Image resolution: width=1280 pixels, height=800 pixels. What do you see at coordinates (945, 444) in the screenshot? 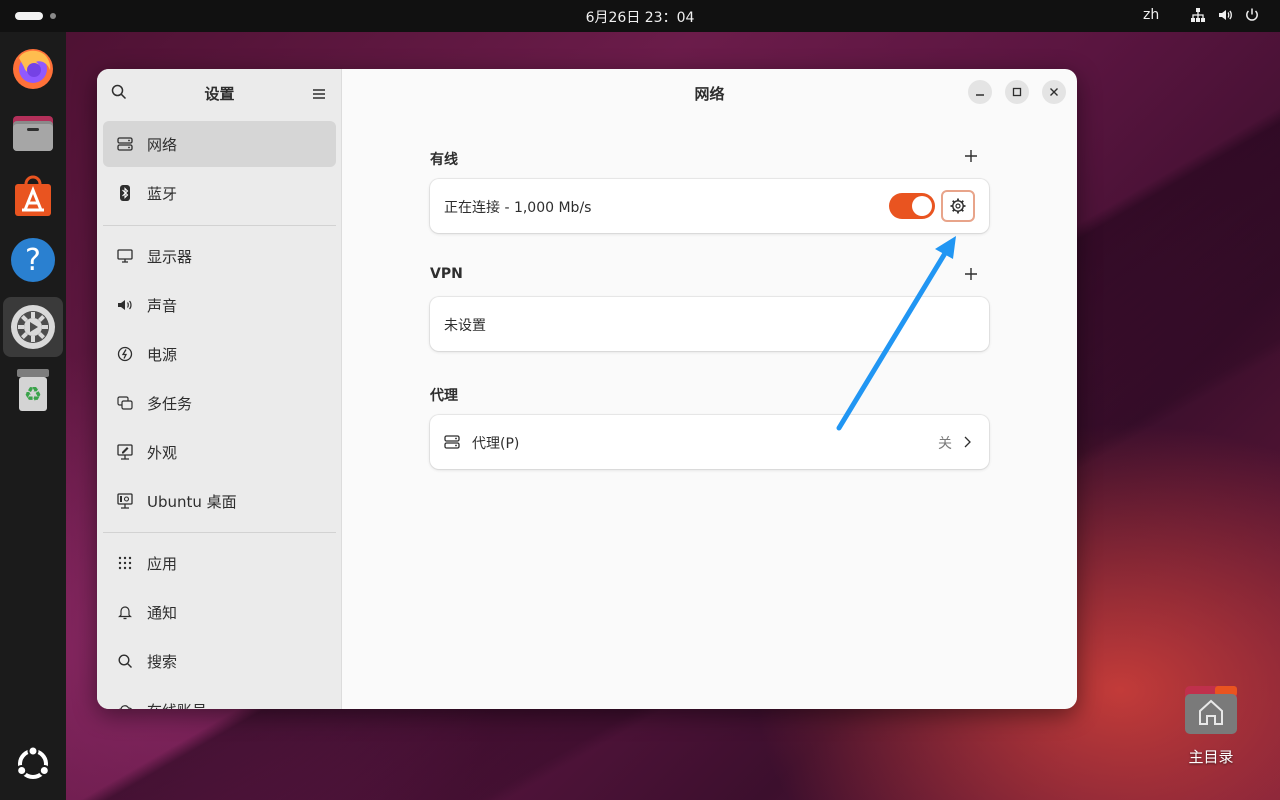
I see `proxy-status: 关` at bounding box center [945, 444].